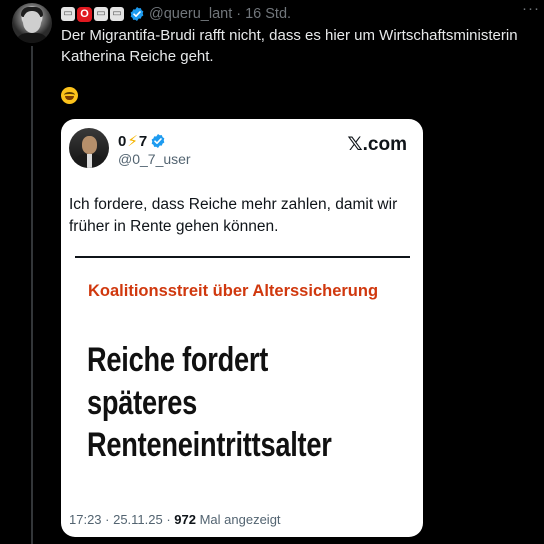 This screenshot has height=544, width=544. Describe the element at coordinates (190, 14) in the screenshot. I see `user-handle: @queru_lant` at that location.